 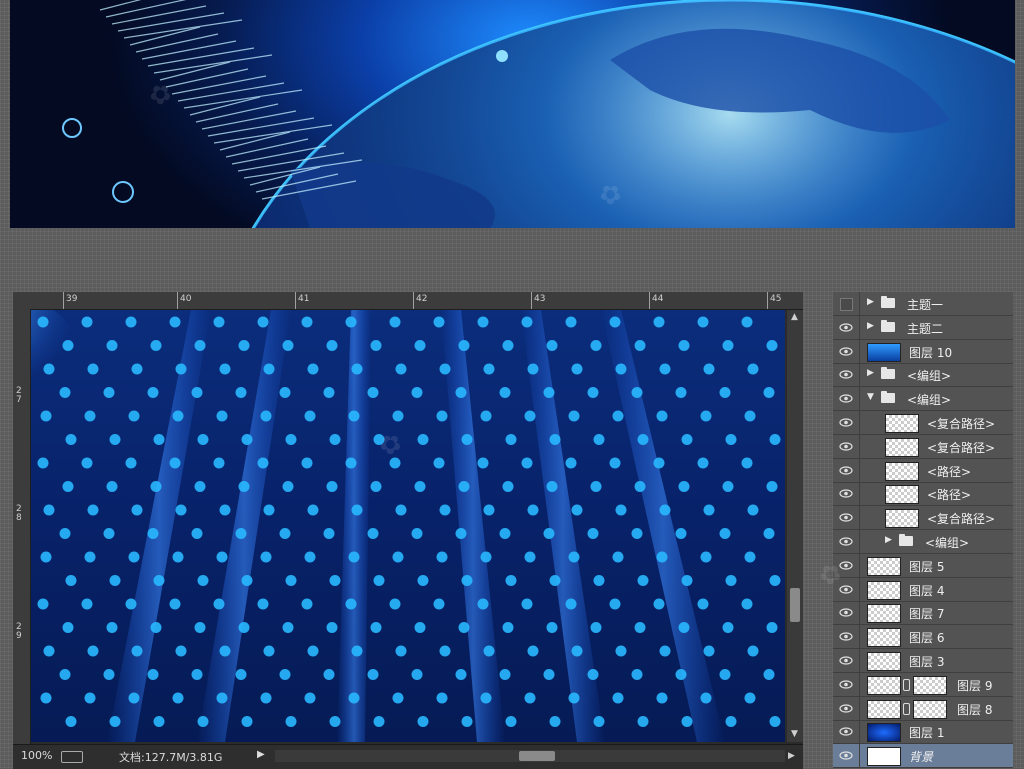 I want to click on layer-row: 图层 5, so click(x=923, y=565).